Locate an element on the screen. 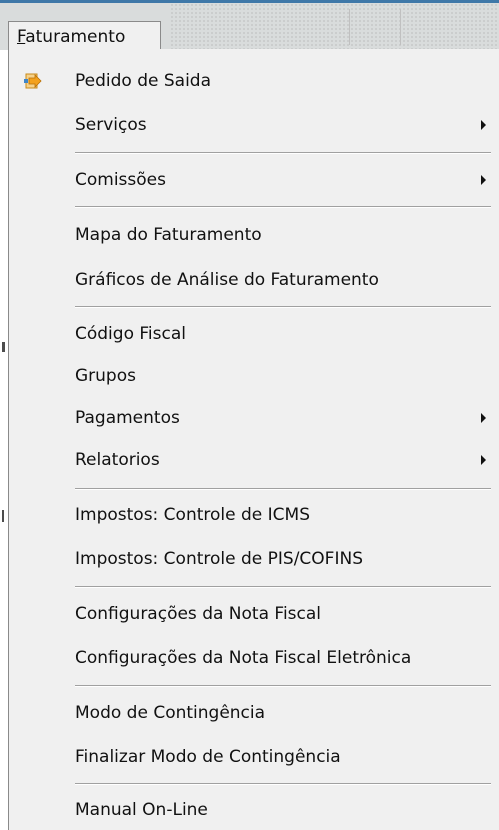 This screenshot has width=499, height=830. menu-item-modo-de-contingencia: Modo de Contingência is located at coordinates (254, 713).